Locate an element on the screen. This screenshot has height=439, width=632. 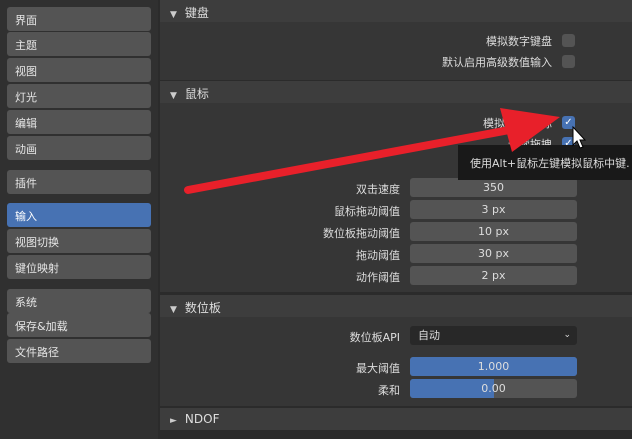
annotation-overlay is located at coordinates (385, 151).